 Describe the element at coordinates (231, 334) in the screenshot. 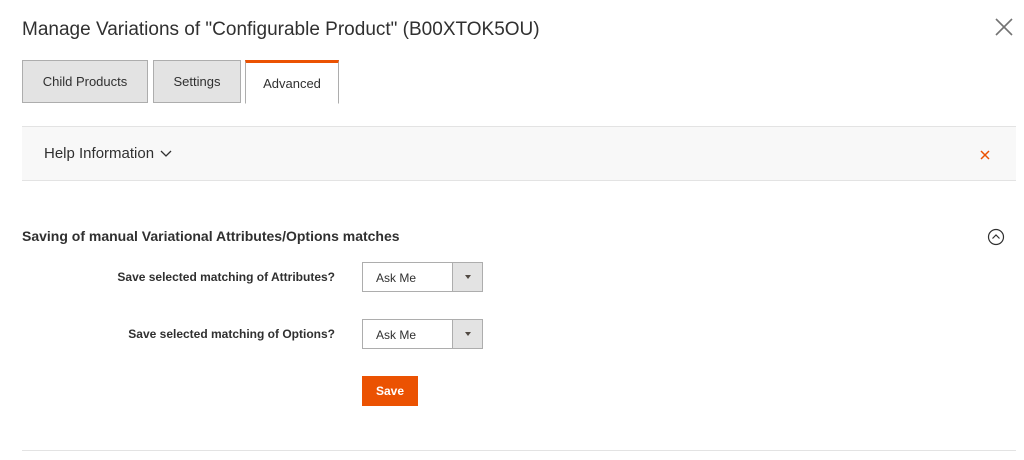

I see `options-matching-label: Save selected matching of Options?` at that location.